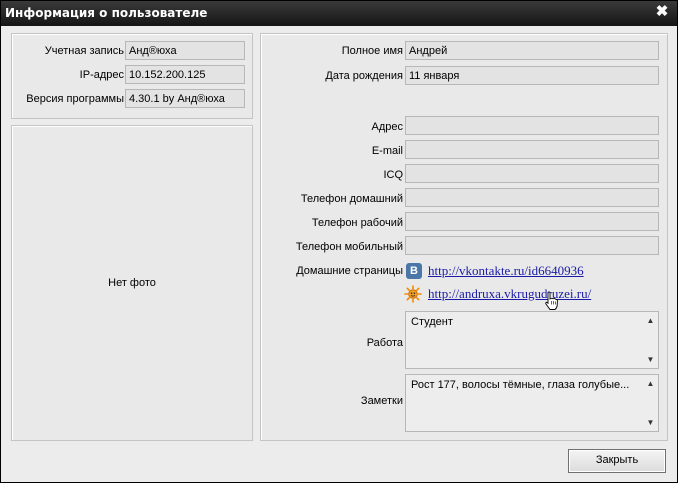 This screenshot has width=678, height=483. What do you see at coordinates (84, 51) in the screenshot?
I see `account-label: Учетная запись` at bounding box center [84, 51].